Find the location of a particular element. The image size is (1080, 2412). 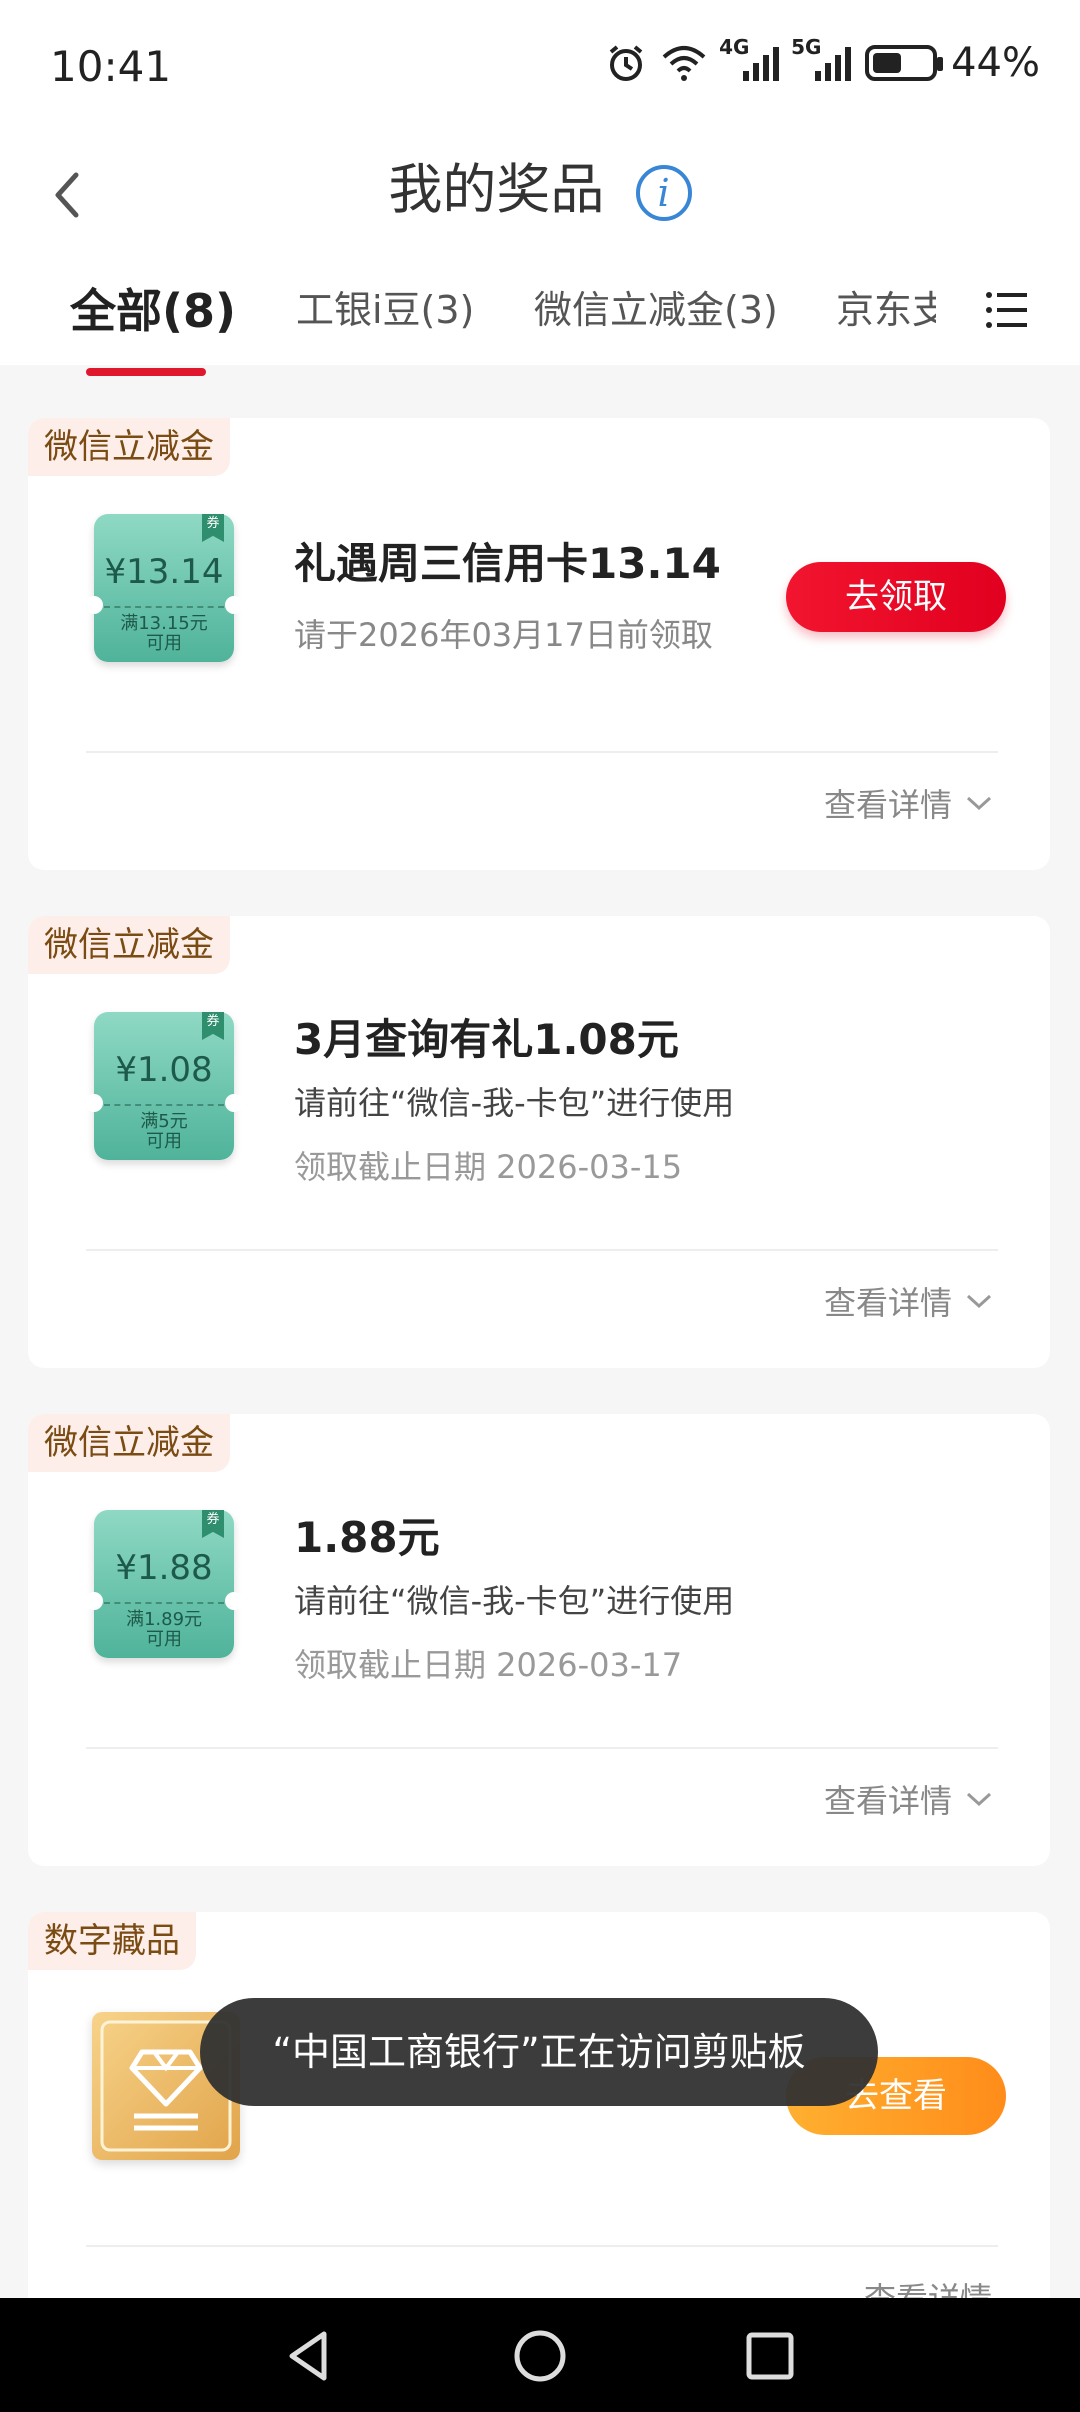

coupon-condition-line1: 满5元 is located at coordinates (164, 1121).